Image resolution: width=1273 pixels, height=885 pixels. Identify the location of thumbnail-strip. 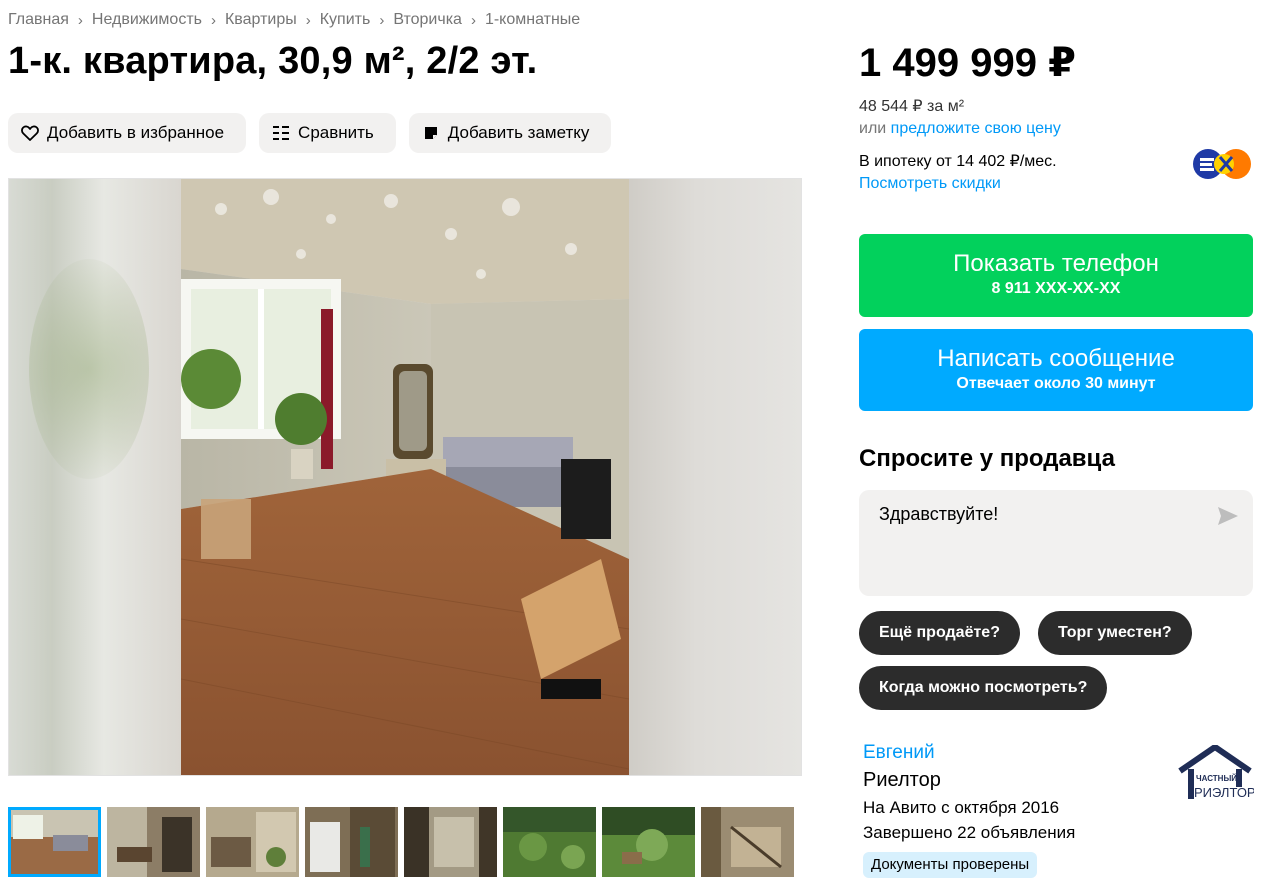
(401, 842).